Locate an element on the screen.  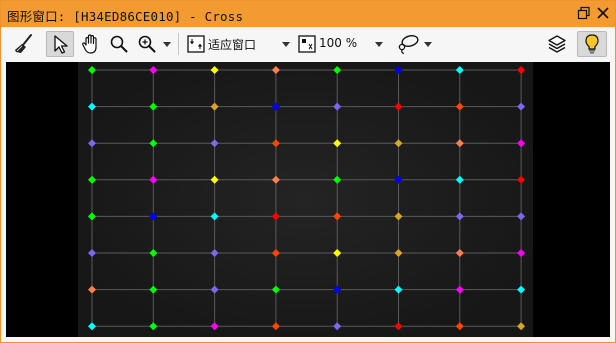
clear-button is located at coordinates (24, 44).